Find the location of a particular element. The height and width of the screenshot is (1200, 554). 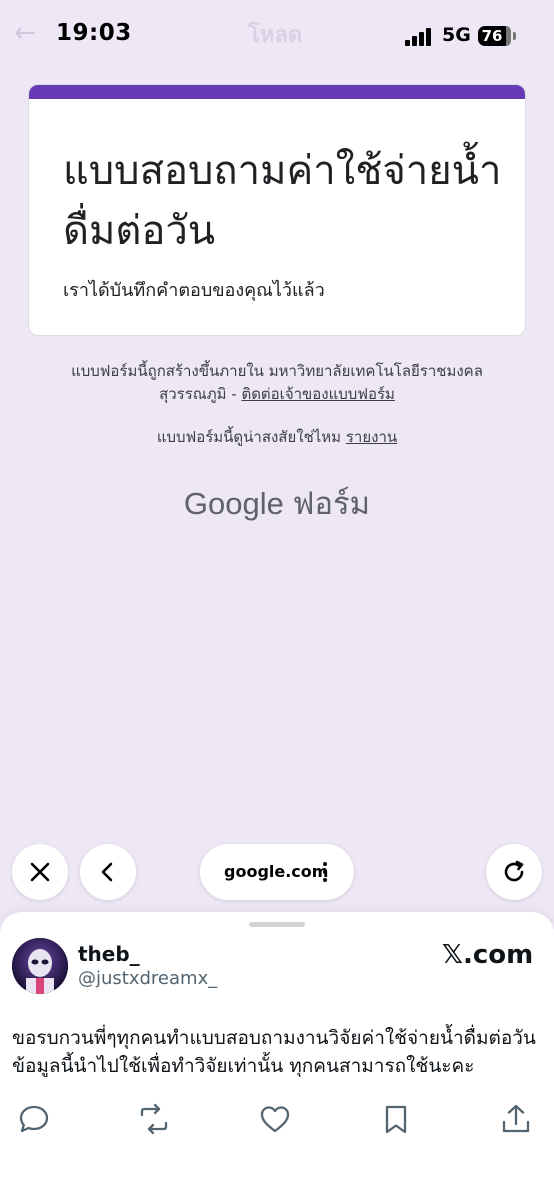

repost-button is located at coordinates (154, 1119).